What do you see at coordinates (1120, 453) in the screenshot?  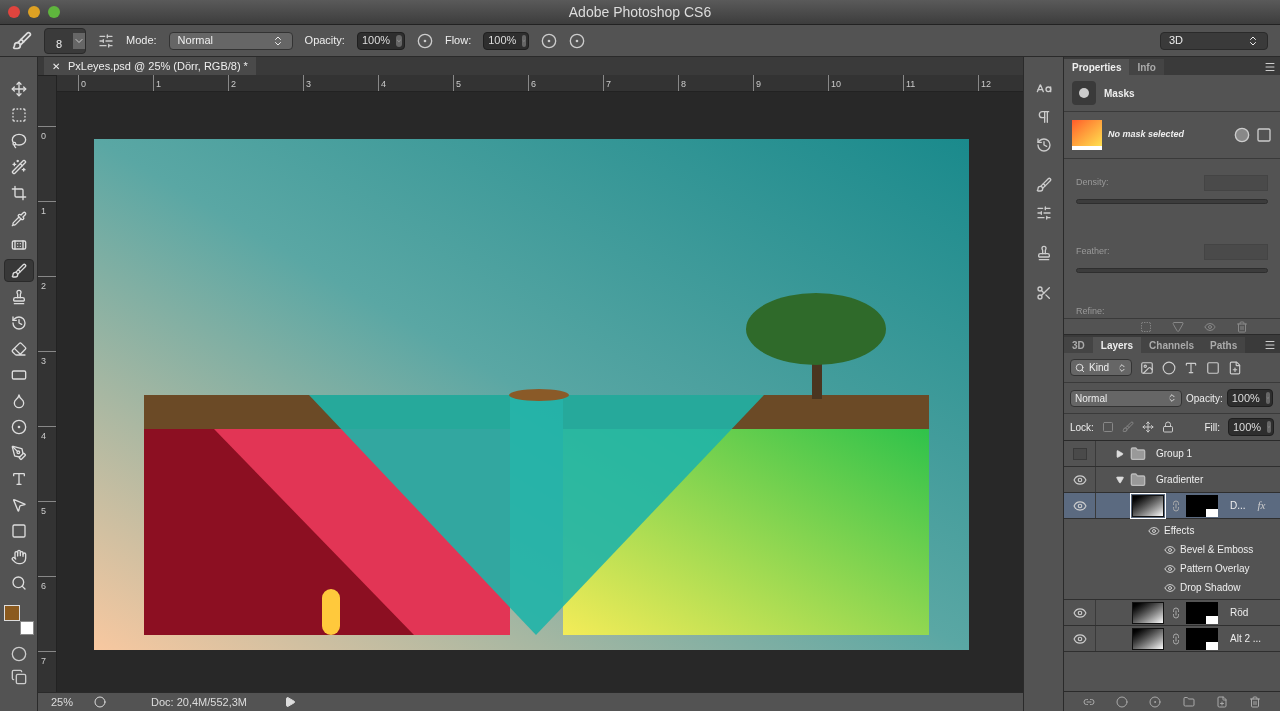 I see `collapsed-arrow-icon` at bounding box center [1120, 453].